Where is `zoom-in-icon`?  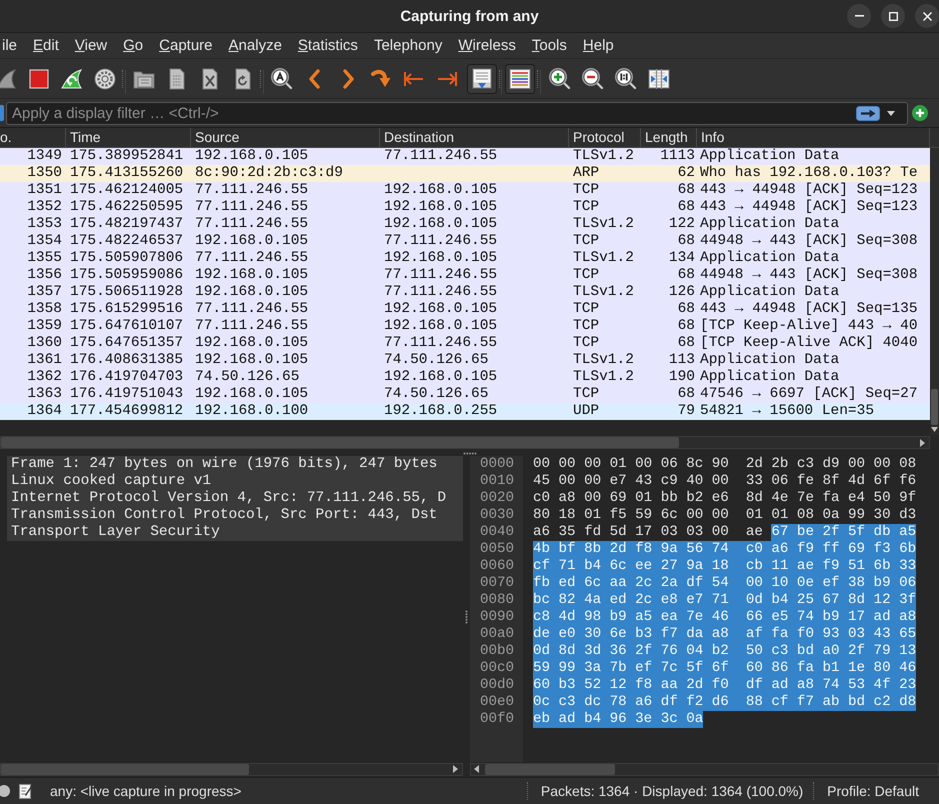
zoom-in-icon is located at coordinates (560, 78).